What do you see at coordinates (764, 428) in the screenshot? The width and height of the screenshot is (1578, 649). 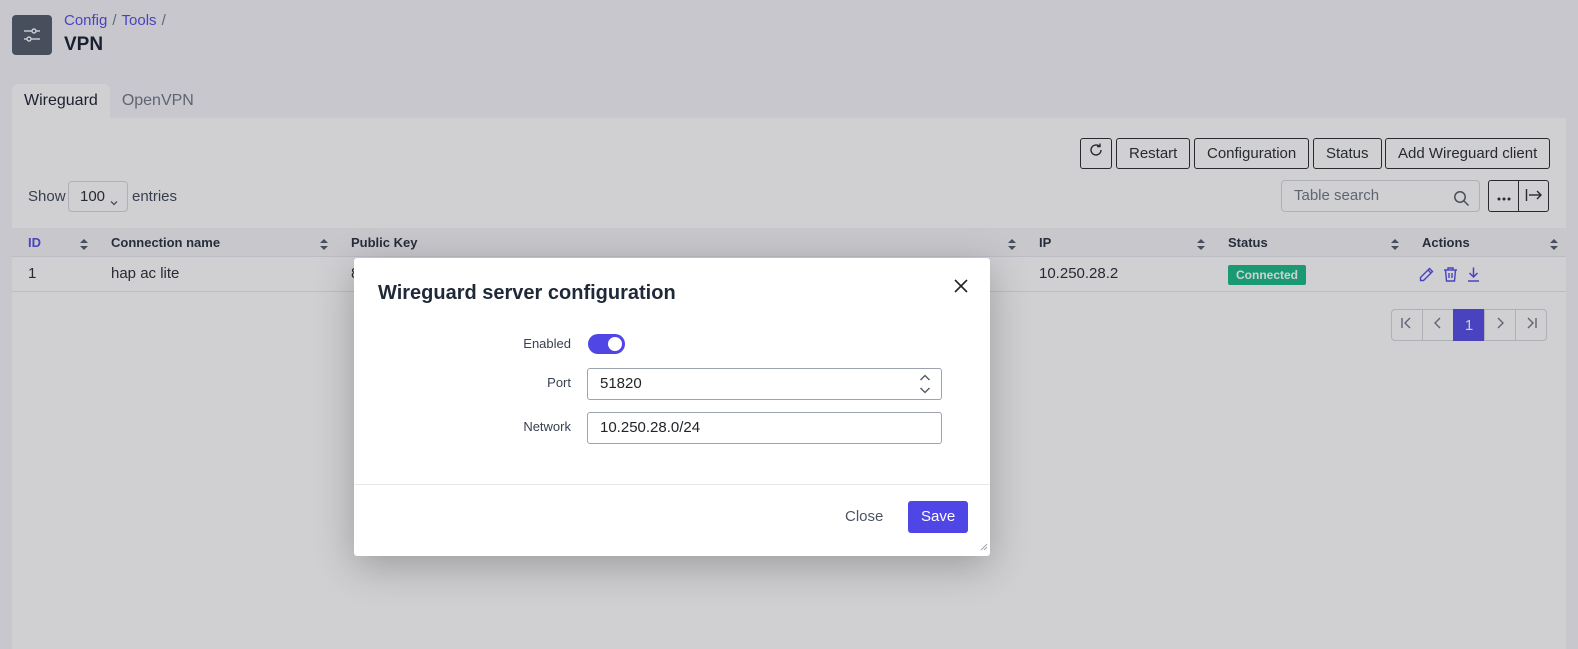 I see `network-input: 10.250.28.0/24` at bounding box center [764, 428].